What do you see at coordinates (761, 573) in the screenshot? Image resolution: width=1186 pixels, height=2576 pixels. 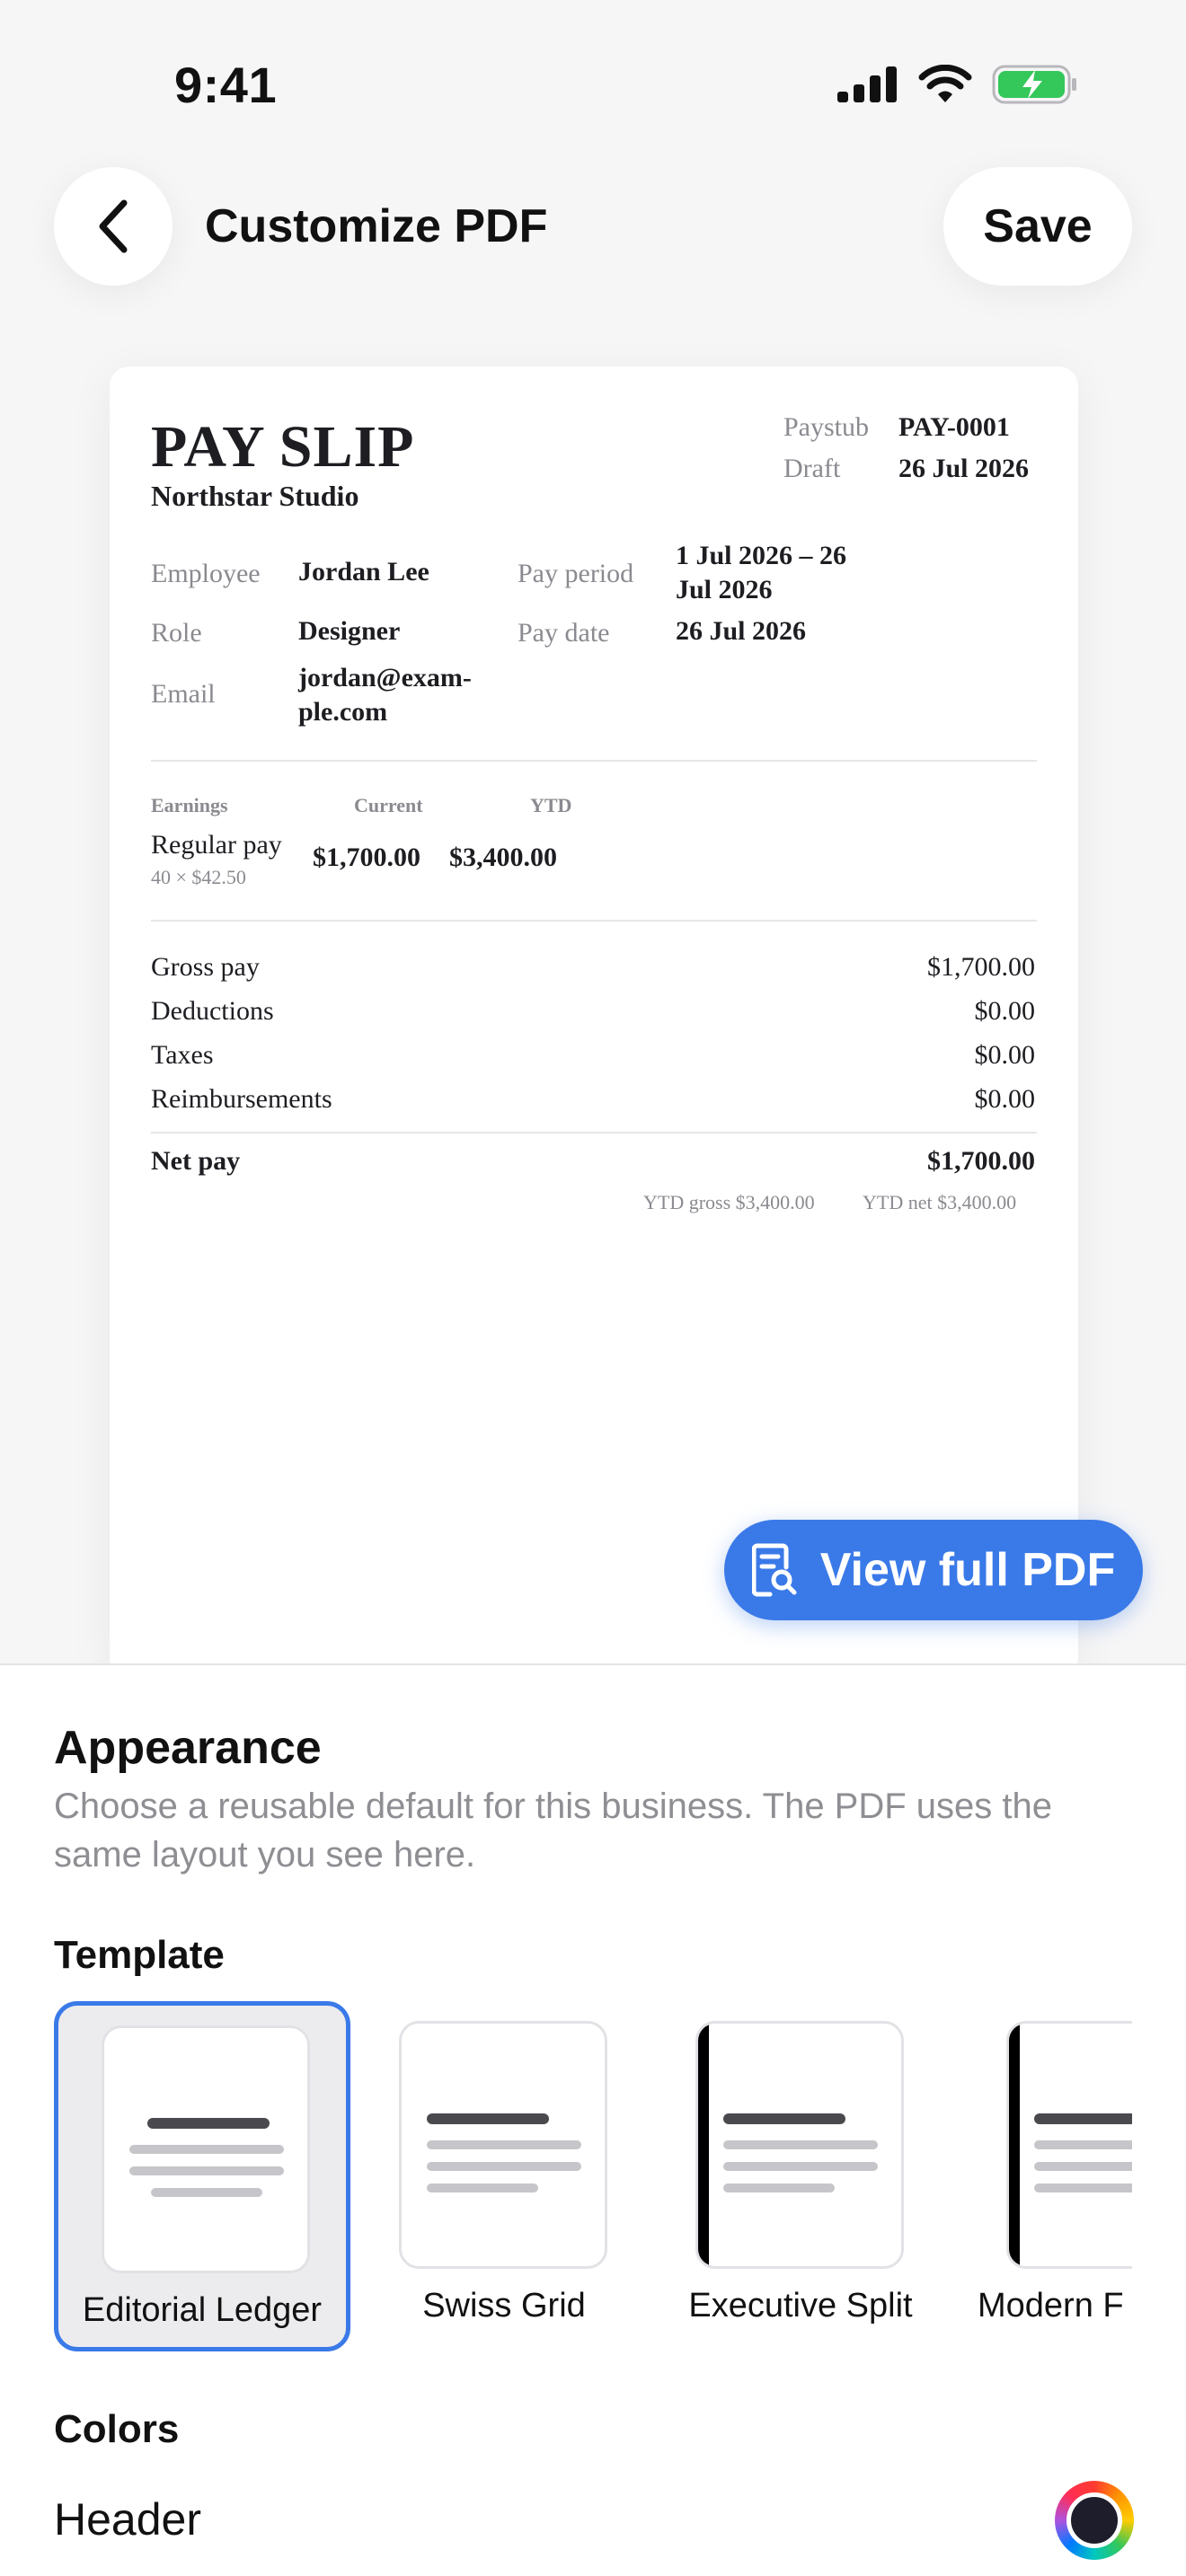 I see `pay-period-value: 1 Jul 2026 – 26 Jul 2026` at bounding box center [761, 573].